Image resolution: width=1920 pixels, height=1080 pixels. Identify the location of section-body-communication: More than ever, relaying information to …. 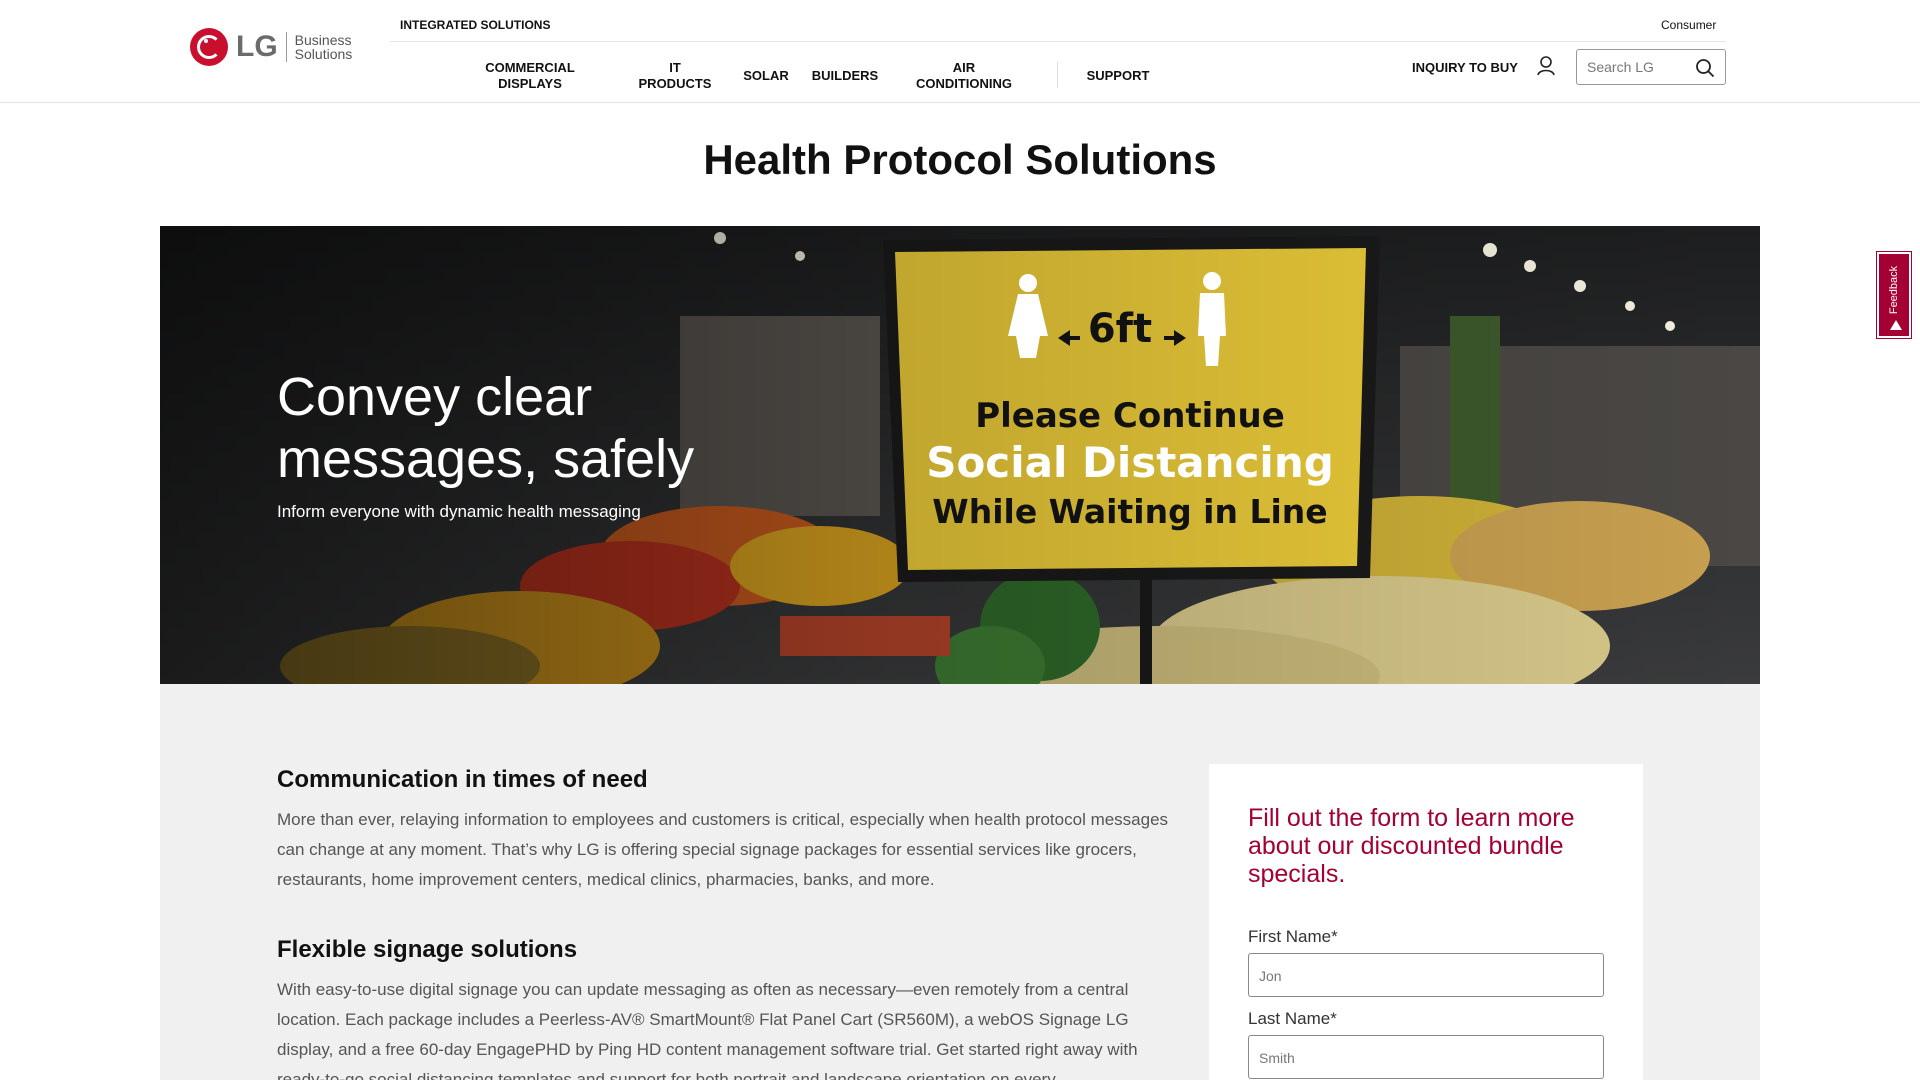
(723, 849).